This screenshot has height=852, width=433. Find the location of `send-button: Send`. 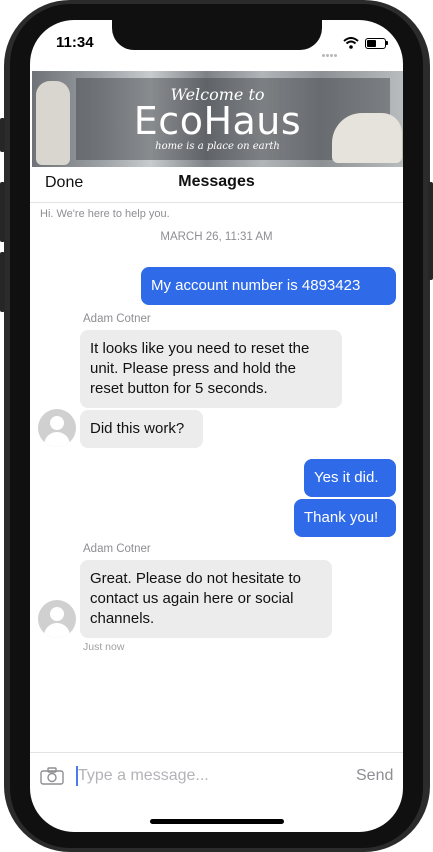

send-button: Send is located at coordinates (374, 776).